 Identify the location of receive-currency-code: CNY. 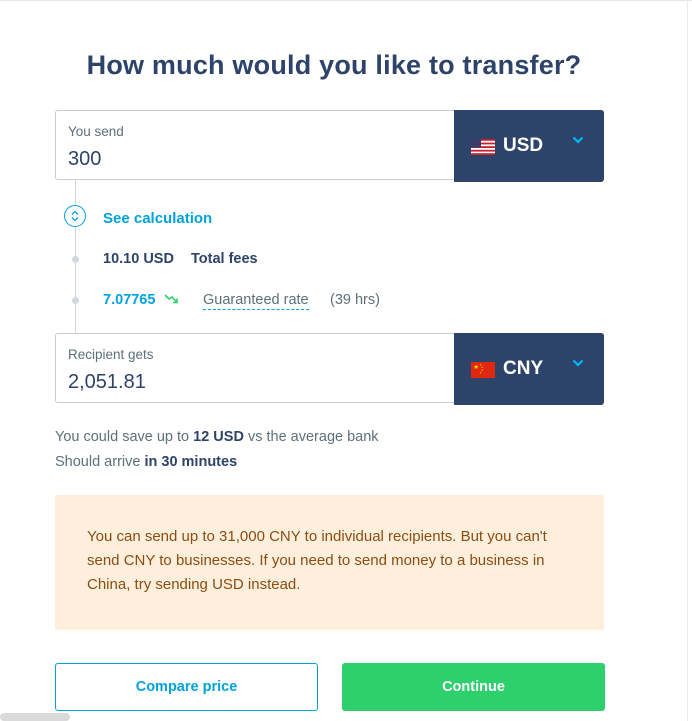
(523, 368).